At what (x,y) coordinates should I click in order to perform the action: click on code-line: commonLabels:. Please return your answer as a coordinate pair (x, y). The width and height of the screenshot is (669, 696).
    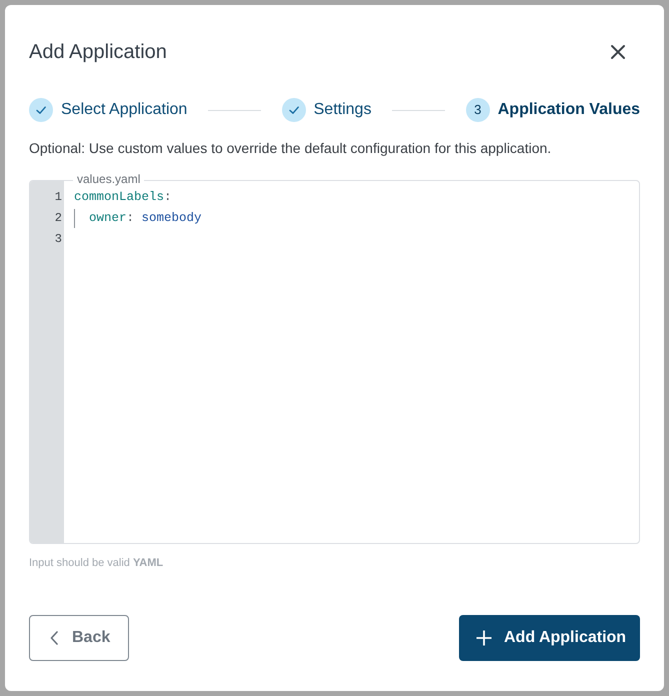
    Looking at the image, I should click on (123, 197).